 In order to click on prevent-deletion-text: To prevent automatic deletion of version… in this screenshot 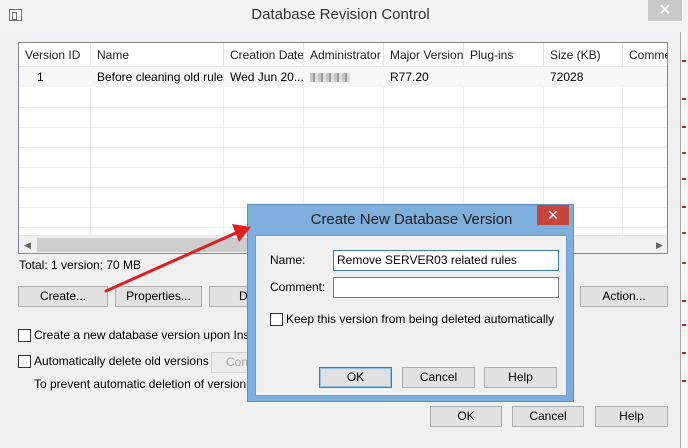, I will do `click(154, 384)`.